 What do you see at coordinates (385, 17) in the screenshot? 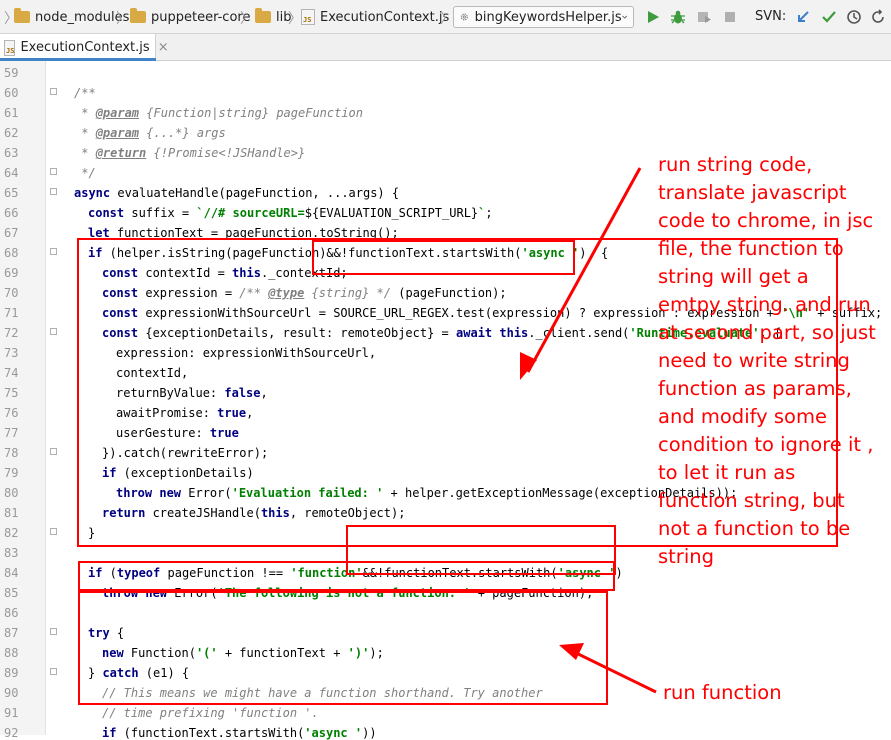
I see `breadcrumb-label: ExecutionContext.js` at bounding box center [385, 17].